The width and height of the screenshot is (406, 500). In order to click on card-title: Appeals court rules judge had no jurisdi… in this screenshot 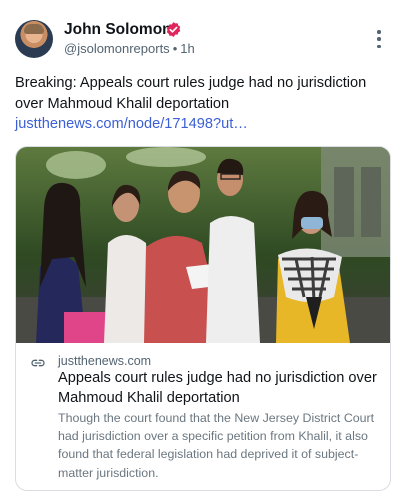, I will do `click(218, 388)`.